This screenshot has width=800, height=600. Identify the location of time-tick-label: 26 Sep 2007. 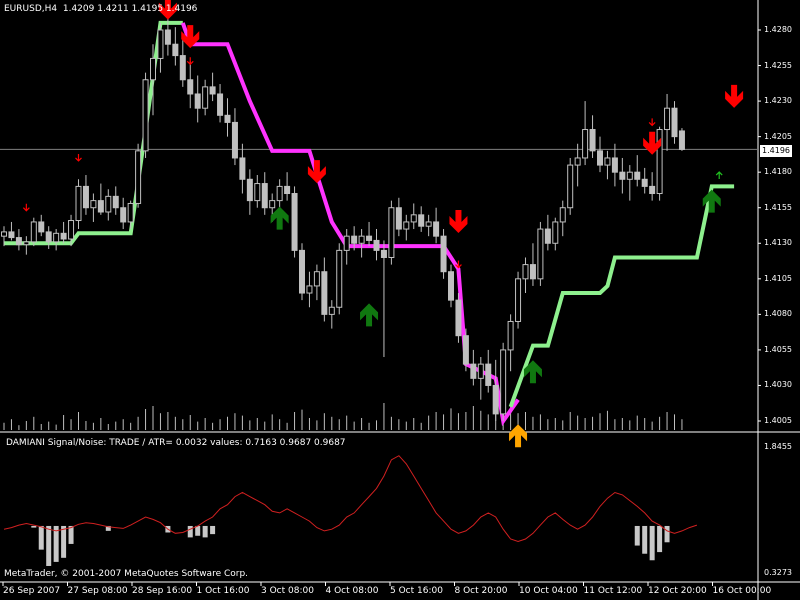
(32, 591).